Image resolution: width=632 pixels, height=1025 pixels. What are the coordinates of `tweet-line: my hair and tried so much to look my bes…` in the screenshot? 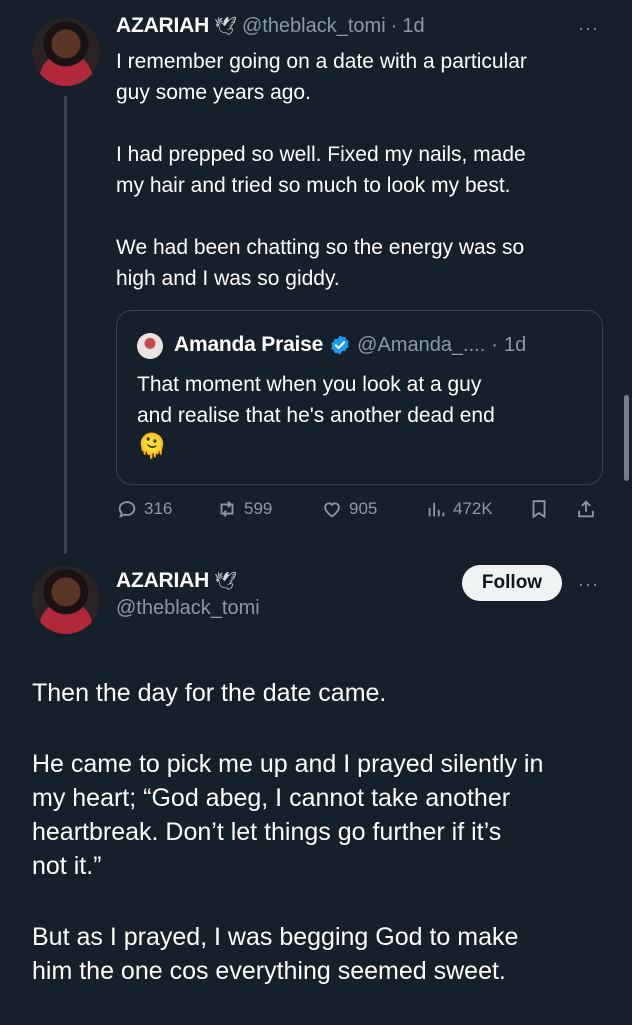 It's located at (313, 185).